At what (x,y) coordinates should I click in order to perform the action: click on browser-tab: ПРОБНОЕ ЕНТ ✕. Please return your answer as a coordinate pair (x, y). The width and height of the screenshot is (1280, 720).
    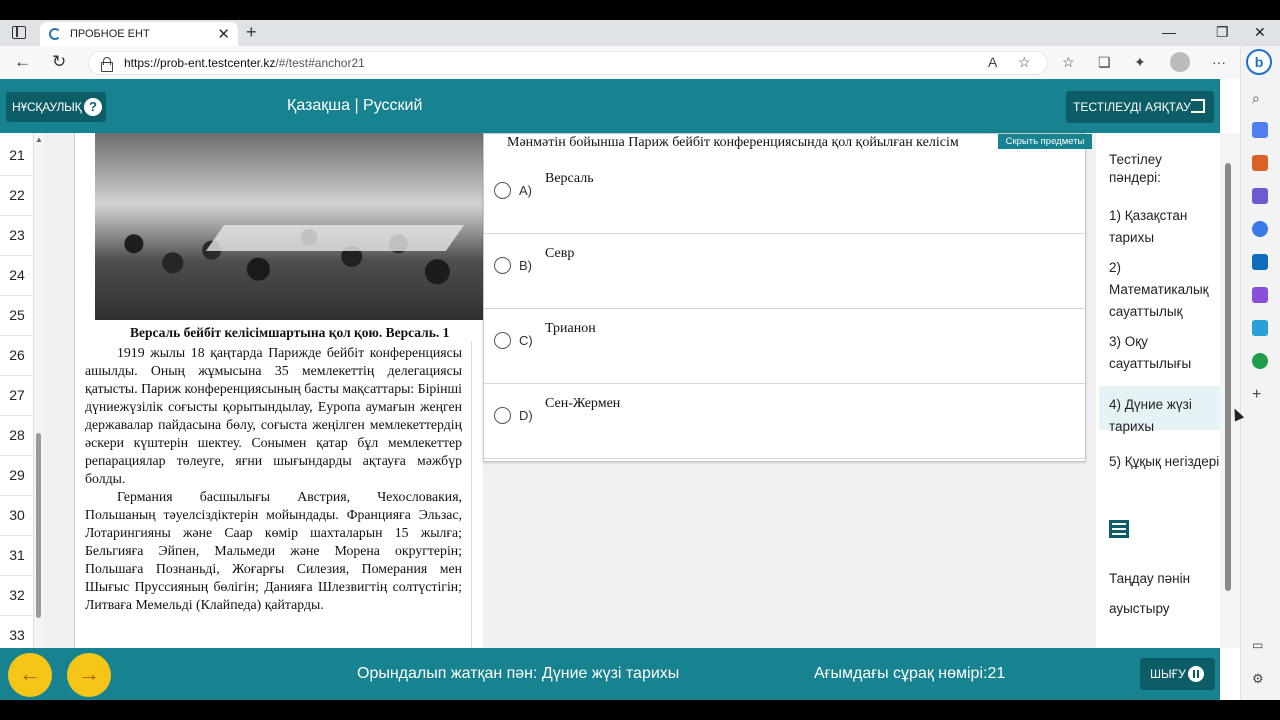
    Looking at the image, I should click on (139, 34).